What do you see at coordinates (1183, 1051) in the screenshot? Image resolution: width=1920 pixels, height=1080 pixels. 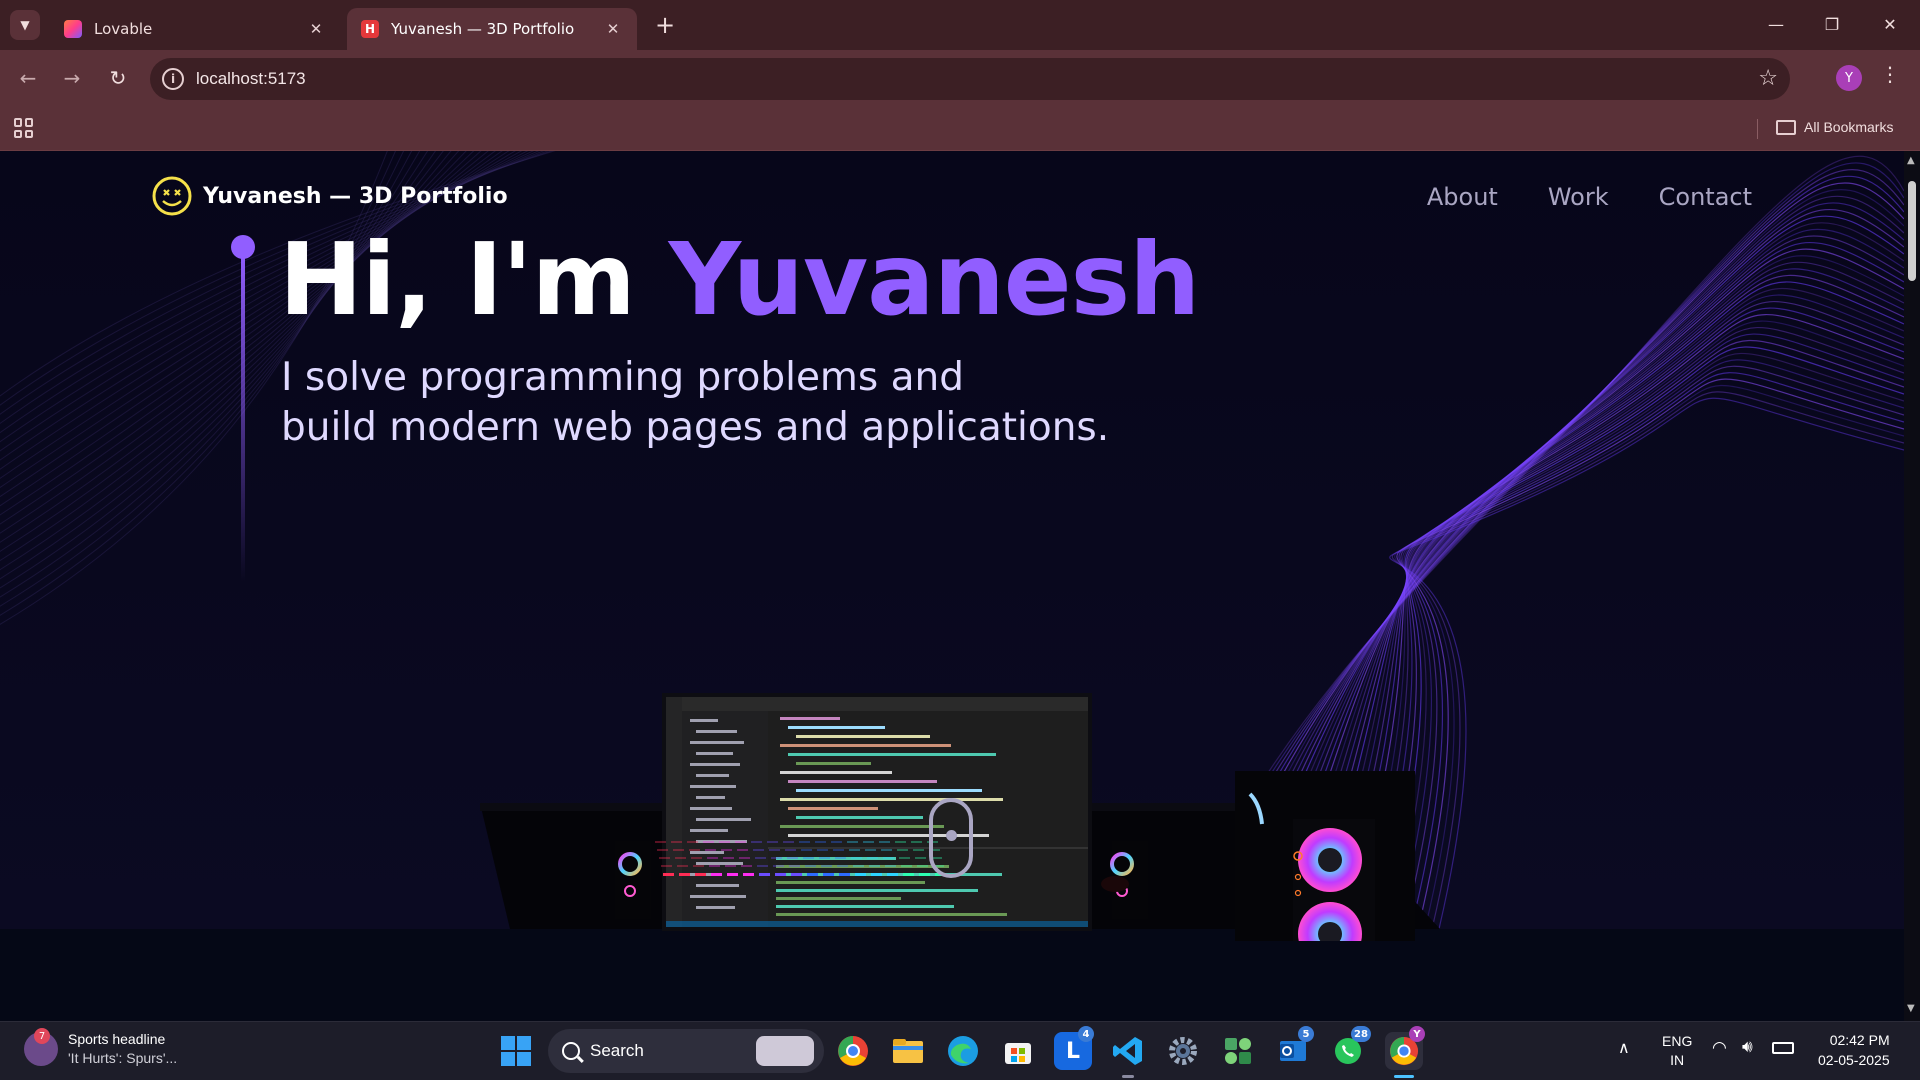 I see `settings-icon` at bounding box center [1183, 1051].